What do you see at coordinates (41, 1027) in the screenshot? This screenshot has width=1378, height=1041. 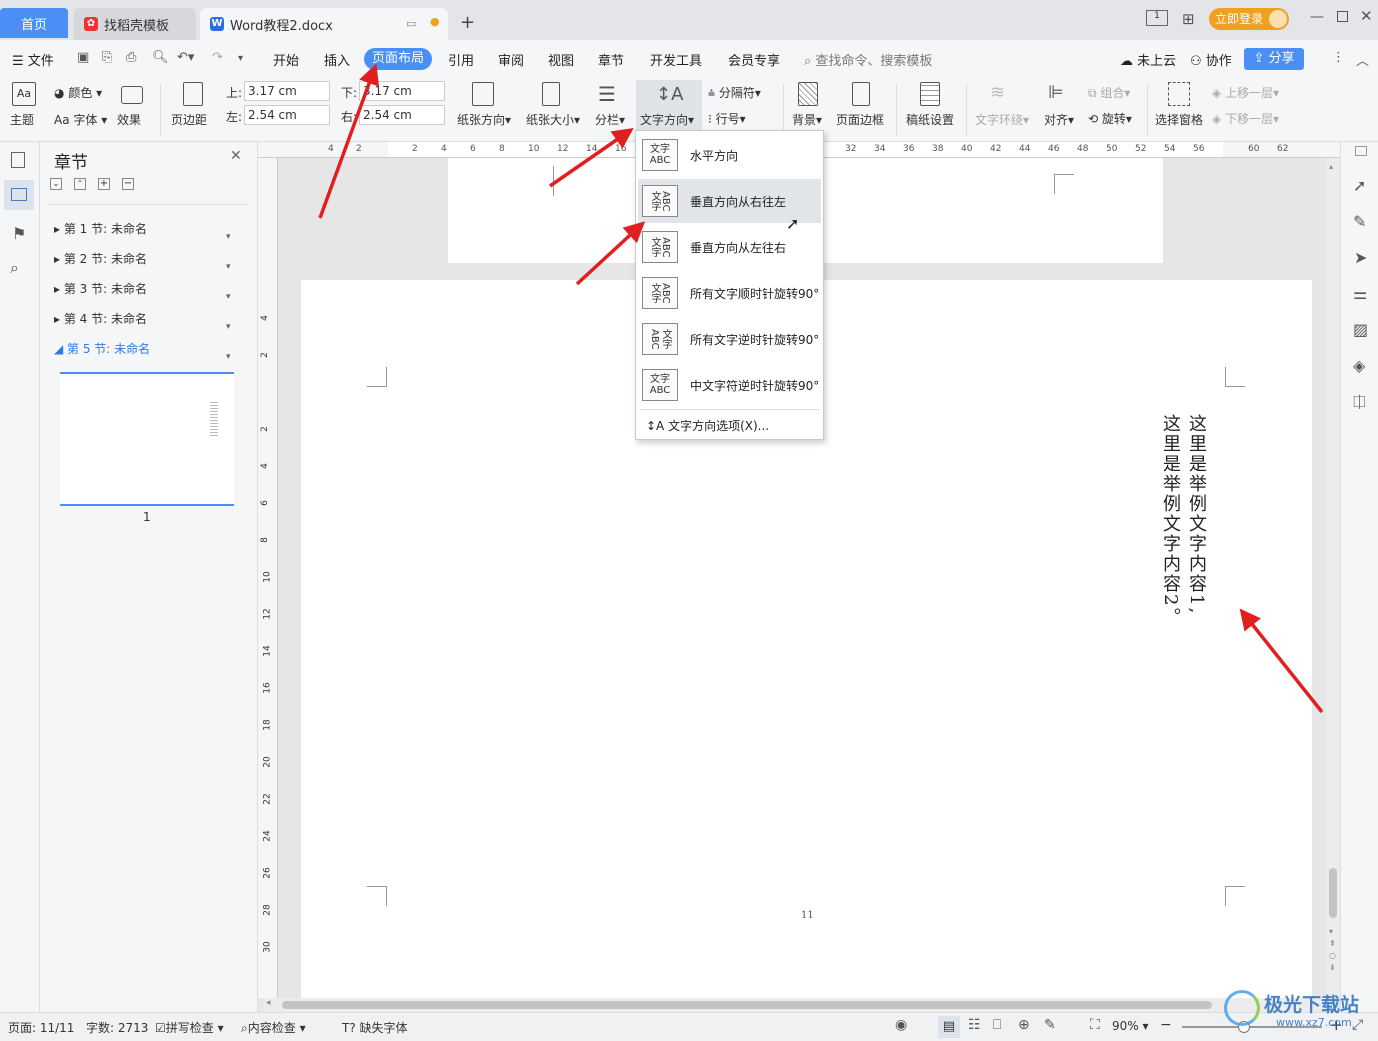 I see `page-indicator: 页面: 11/11` at bounding box center [41, 1027].